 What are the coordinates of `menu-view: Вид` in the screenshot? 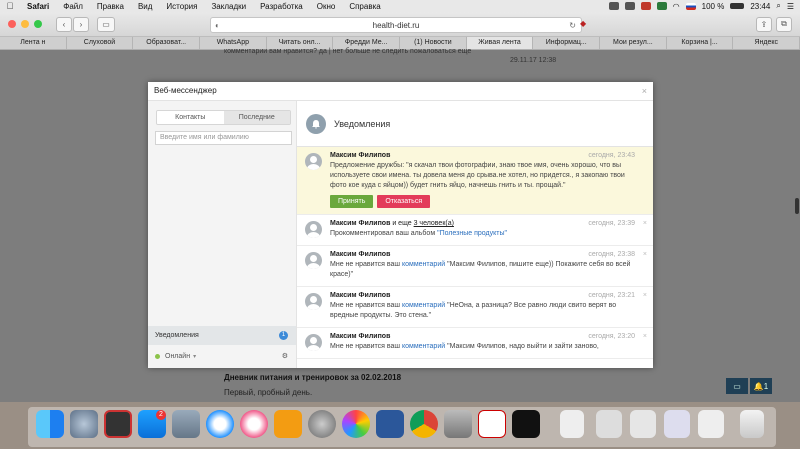 It's located at (145, 6).